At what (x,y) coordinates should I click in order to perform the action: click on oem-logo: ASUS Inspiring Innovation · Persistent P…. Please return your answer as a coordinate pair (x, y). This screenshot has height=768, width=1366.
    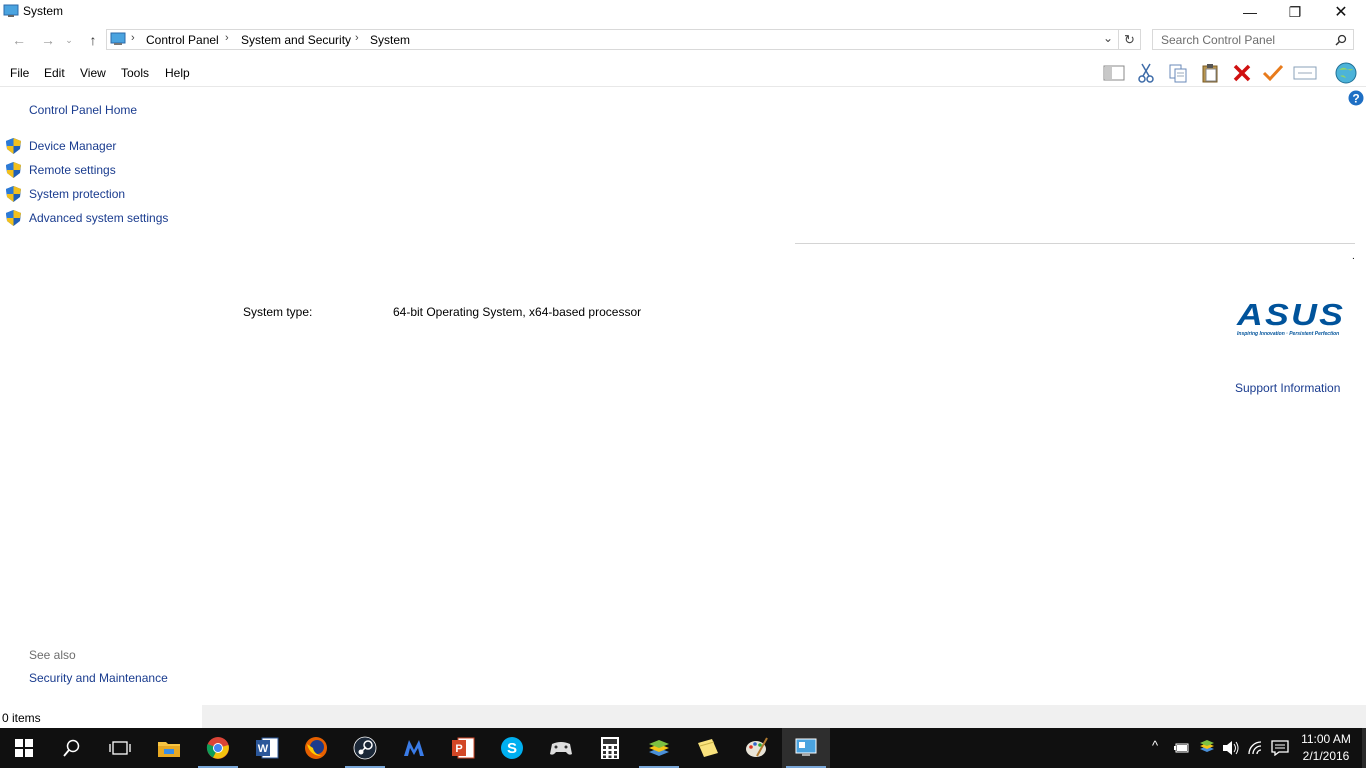
    Looking at the image, I should click on (1295, 319).